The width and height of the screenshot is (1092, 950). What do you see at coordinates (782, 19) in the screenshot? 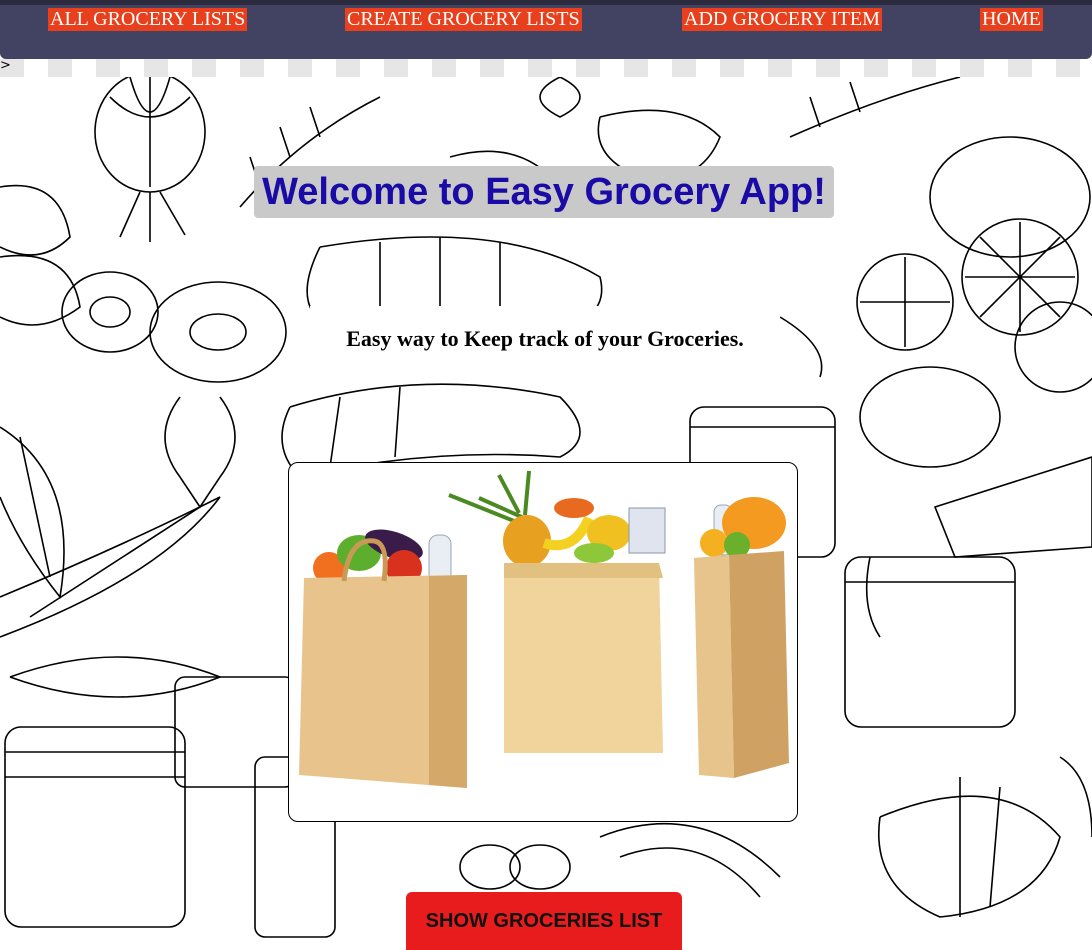
I see `nav-add-grocery-item: ADD GROCERY ITEM` at bounding box center [782, 19].